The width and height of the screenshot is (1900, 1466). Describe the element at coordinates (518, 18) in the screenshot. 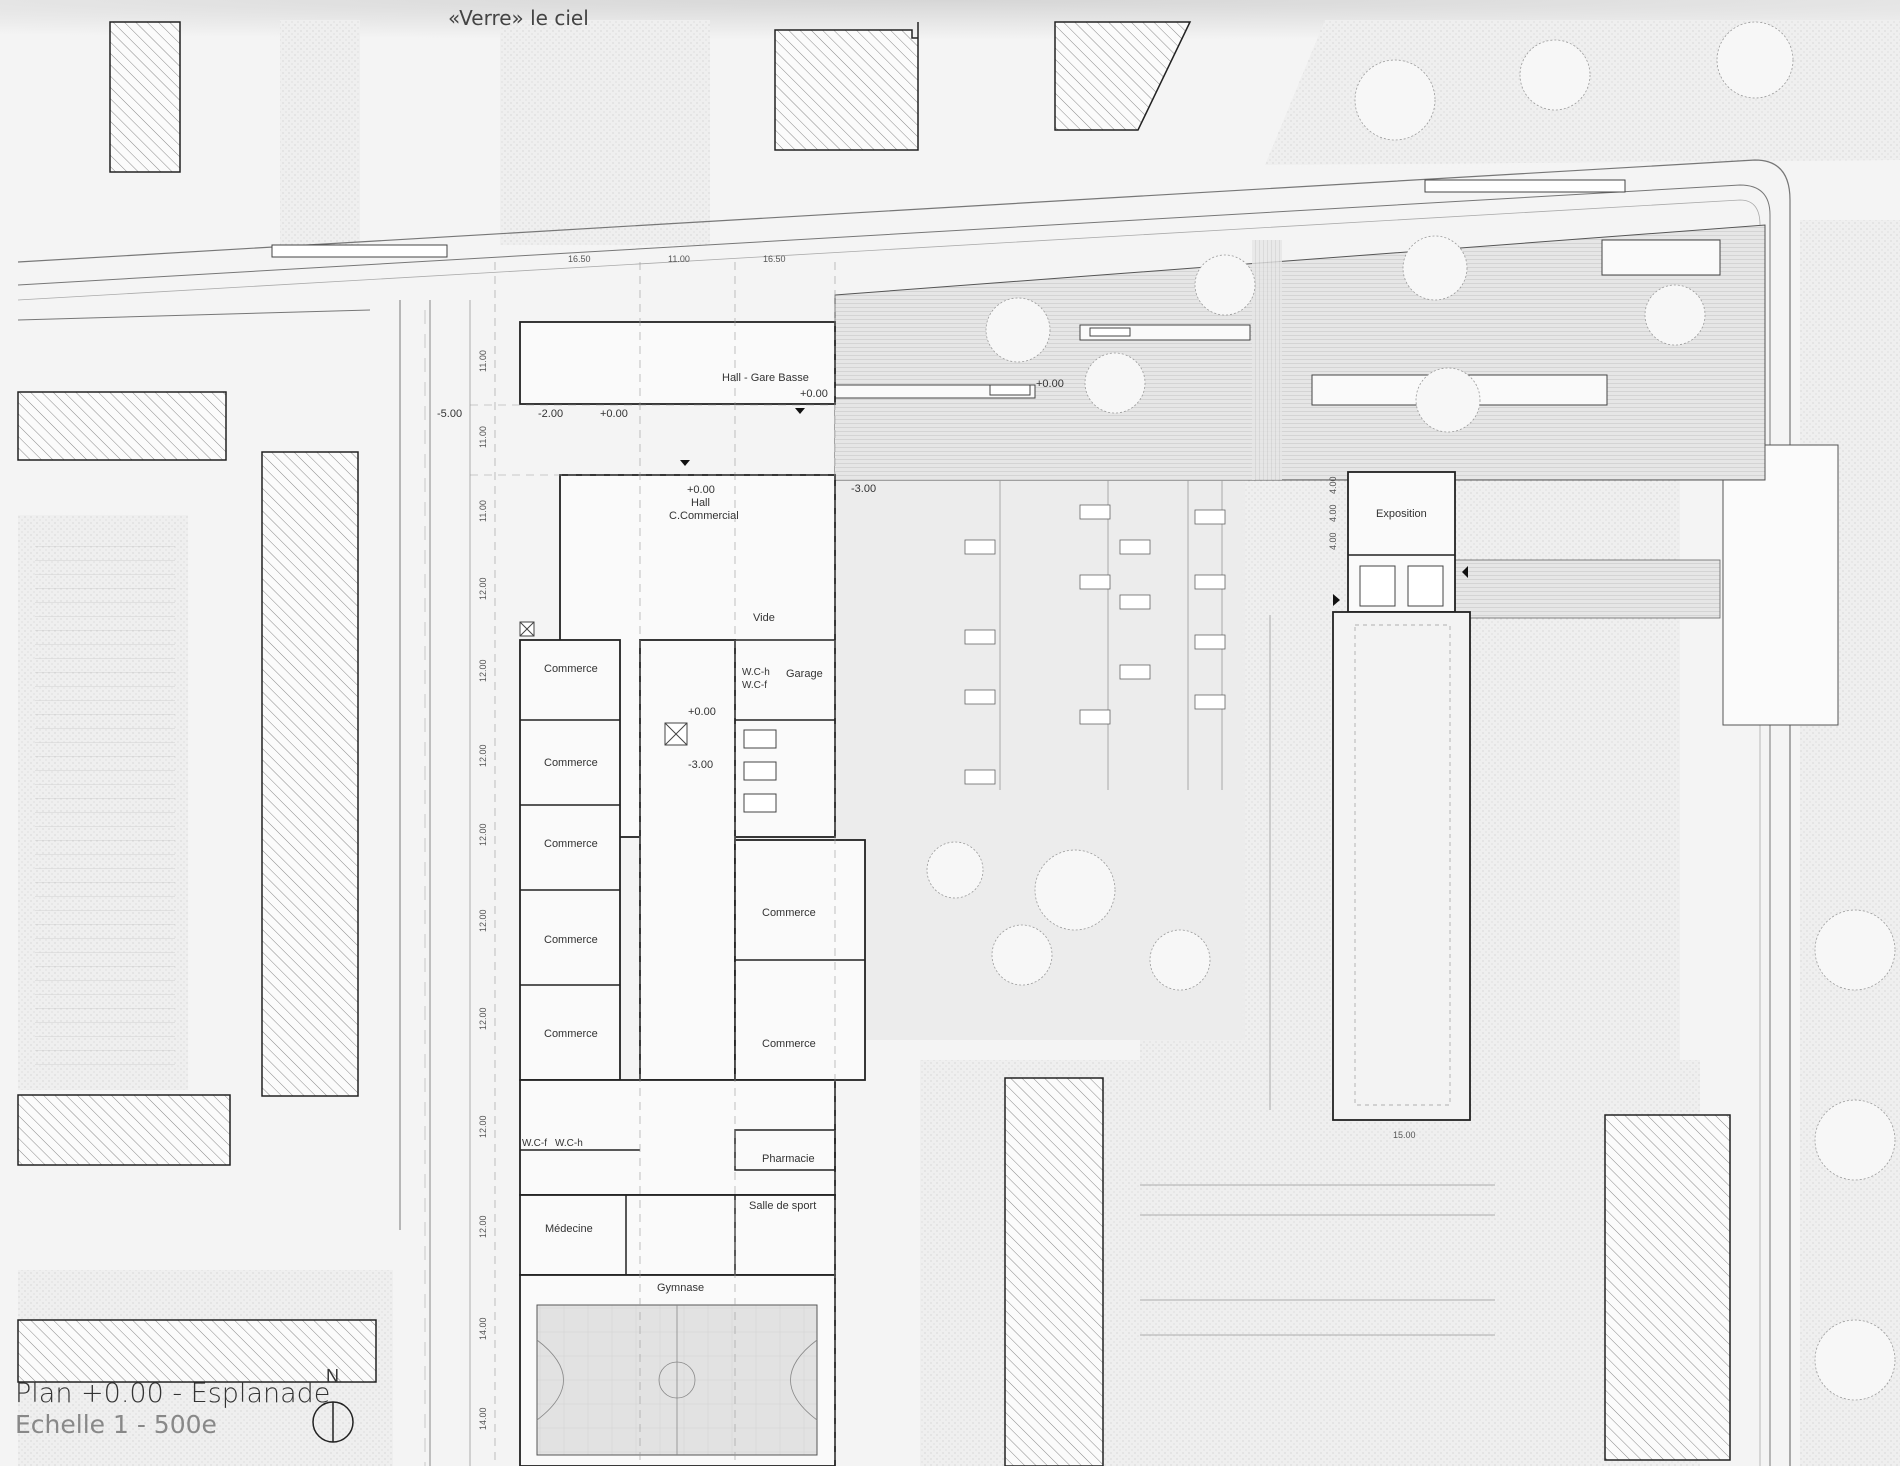

I see `drawing-title: «Verre» le ciel` at that location.